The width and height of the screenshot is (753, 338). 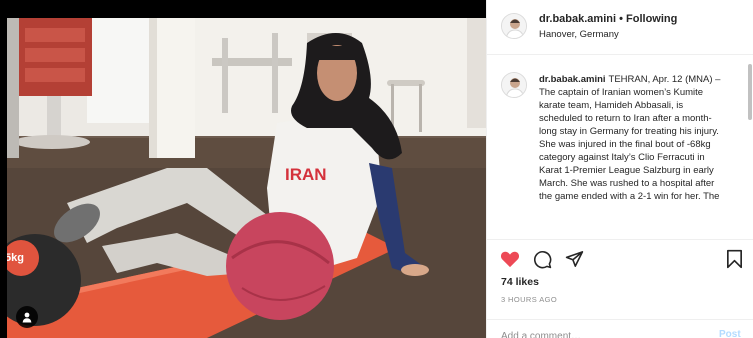 I want to click on ball-weight-text: 5kg, so click(x=15, y=258).